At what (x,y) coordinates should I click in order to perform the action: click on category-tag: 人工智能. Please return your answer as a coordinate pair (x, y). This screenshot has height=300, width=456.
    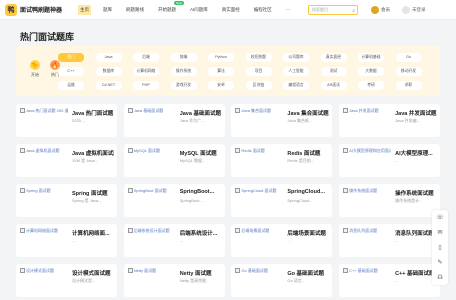
    Looking at the image, I should click on (296, 71).